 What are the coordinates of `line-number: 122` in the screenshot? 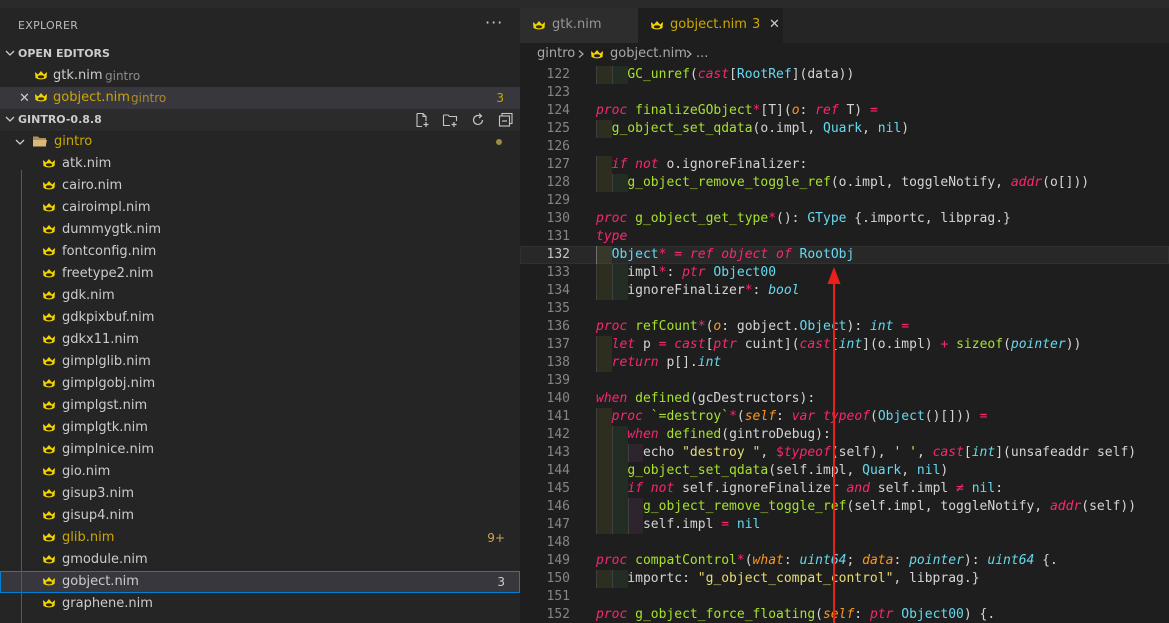 It's located at (558, 74).